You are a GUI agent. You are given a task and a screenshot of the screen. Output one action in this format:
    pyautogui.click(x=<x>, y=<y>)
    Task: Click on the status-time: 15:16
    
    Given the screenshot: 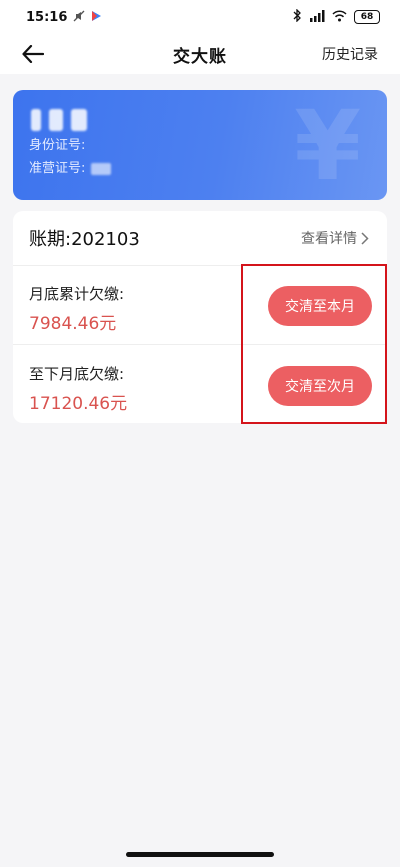 What is the action you would take?
    pyautogui.click(x=47, y=17)
    